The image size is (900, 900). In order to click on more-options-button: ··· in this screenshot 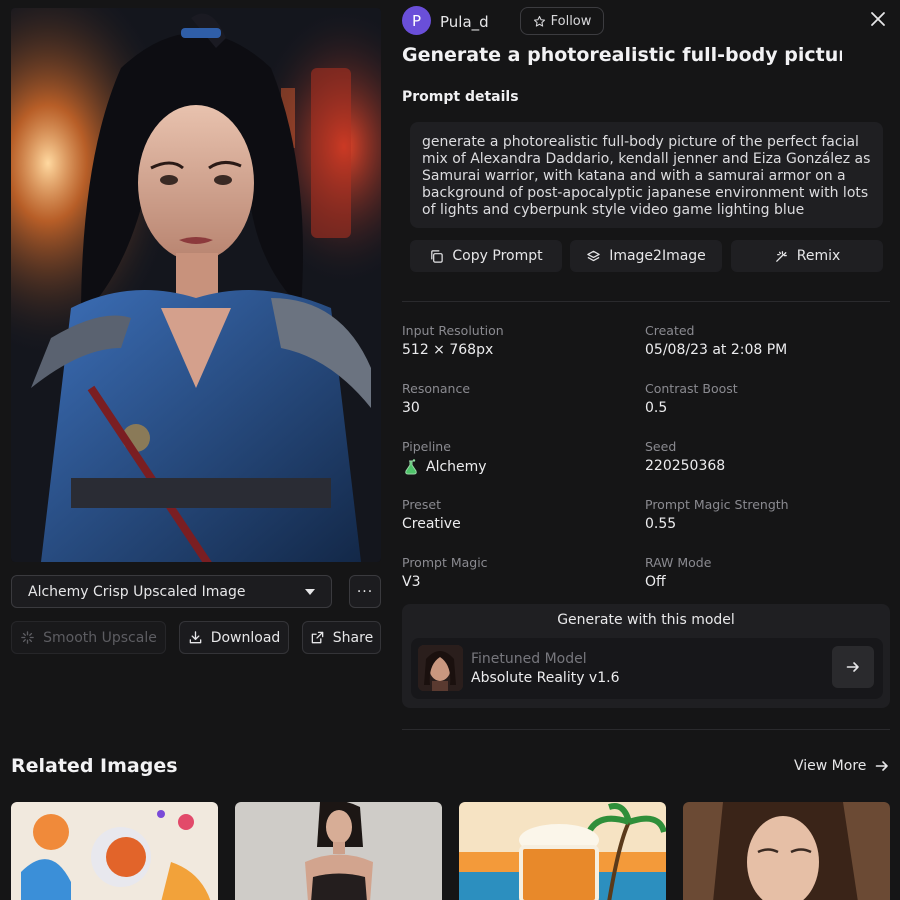, I will do `click(365, 591)`.